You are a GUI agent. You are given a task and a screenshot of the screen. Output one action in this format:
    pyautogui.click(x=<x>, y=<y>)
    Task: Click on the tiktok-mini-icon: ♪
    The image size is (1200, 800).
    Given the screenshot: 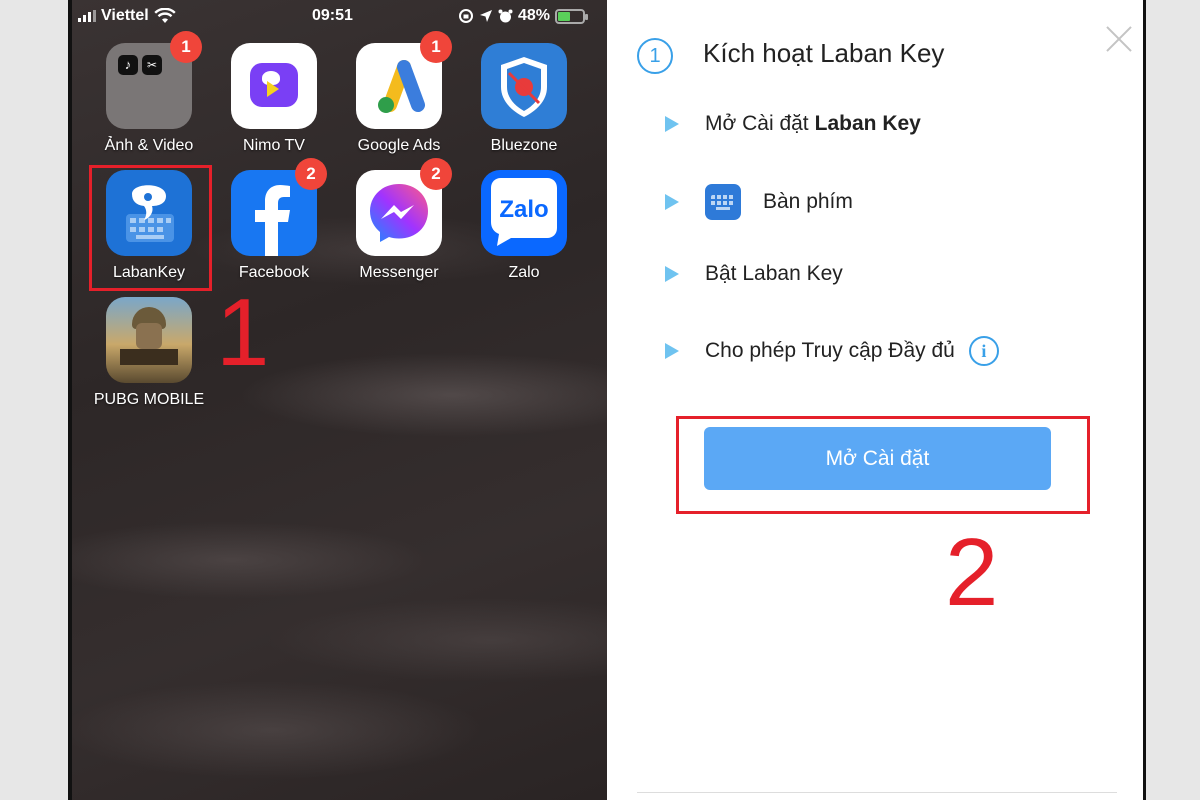 What is the action you would take?
    pyautogui.click(x=128, y=65)
    